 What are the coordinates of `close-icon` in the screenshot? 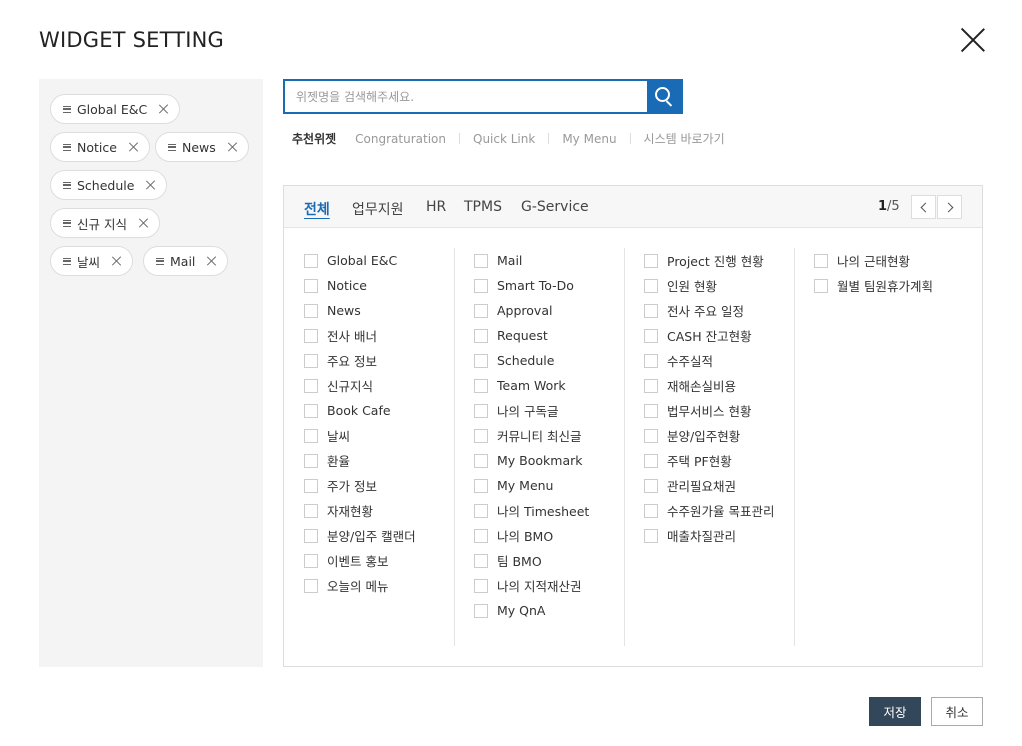 It's located at (973, 40).